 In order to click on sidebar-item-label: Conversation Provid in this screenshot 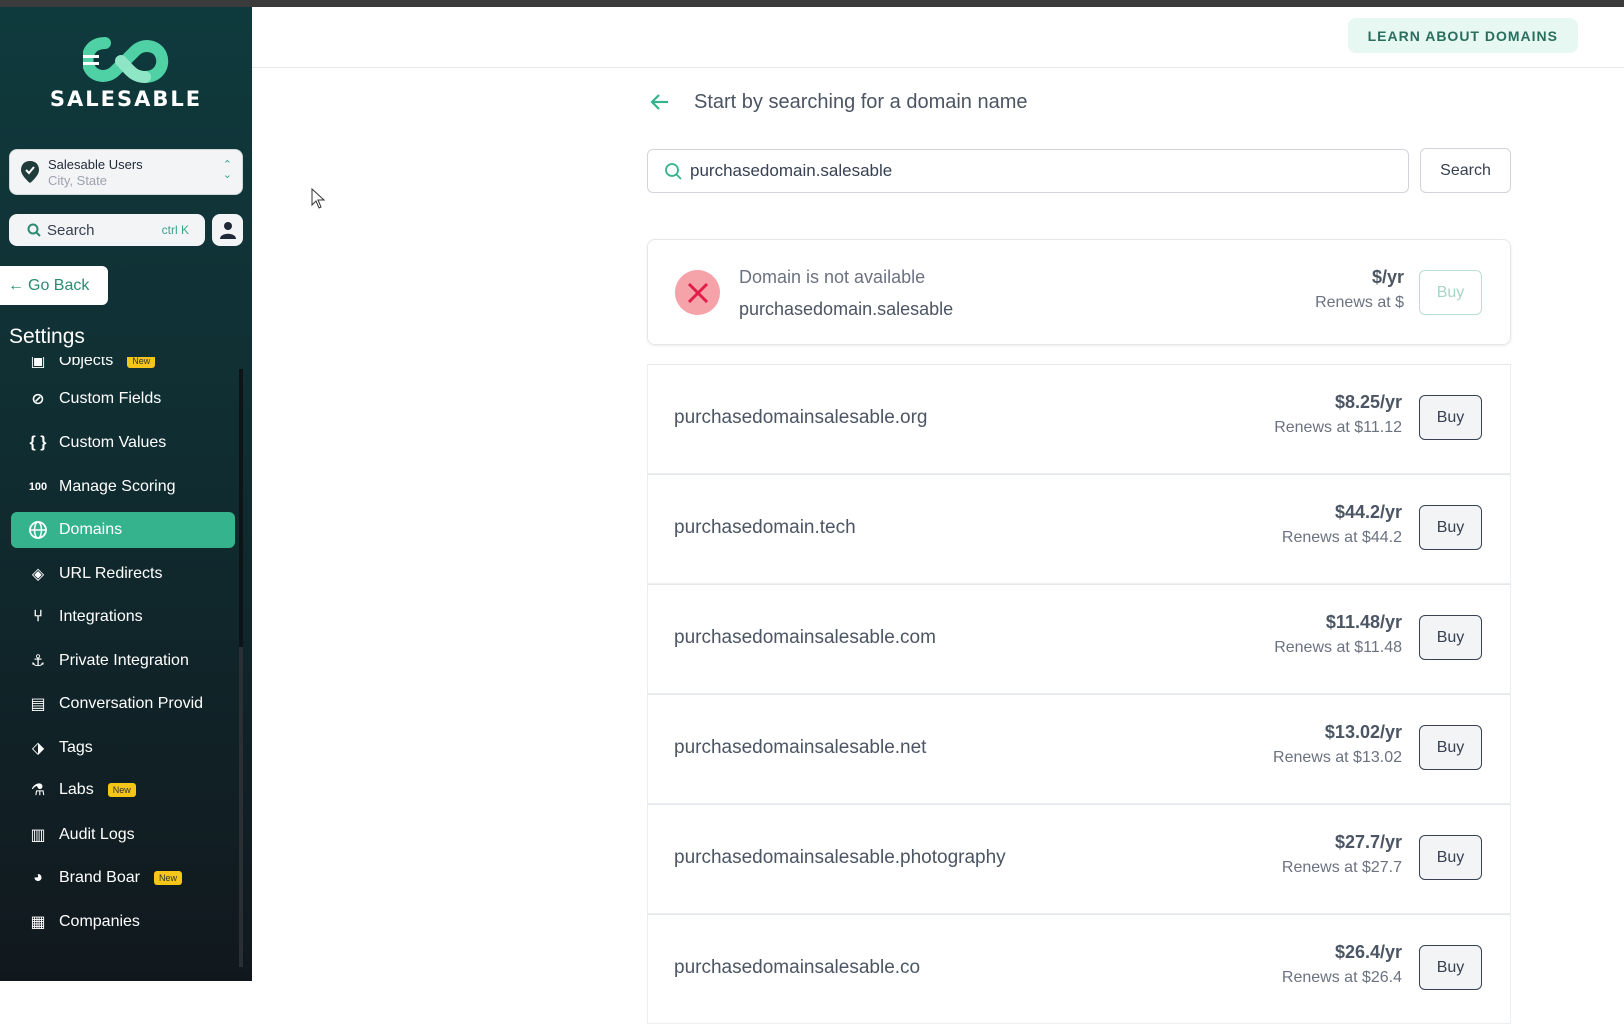, I will do `click(131, 703)`.